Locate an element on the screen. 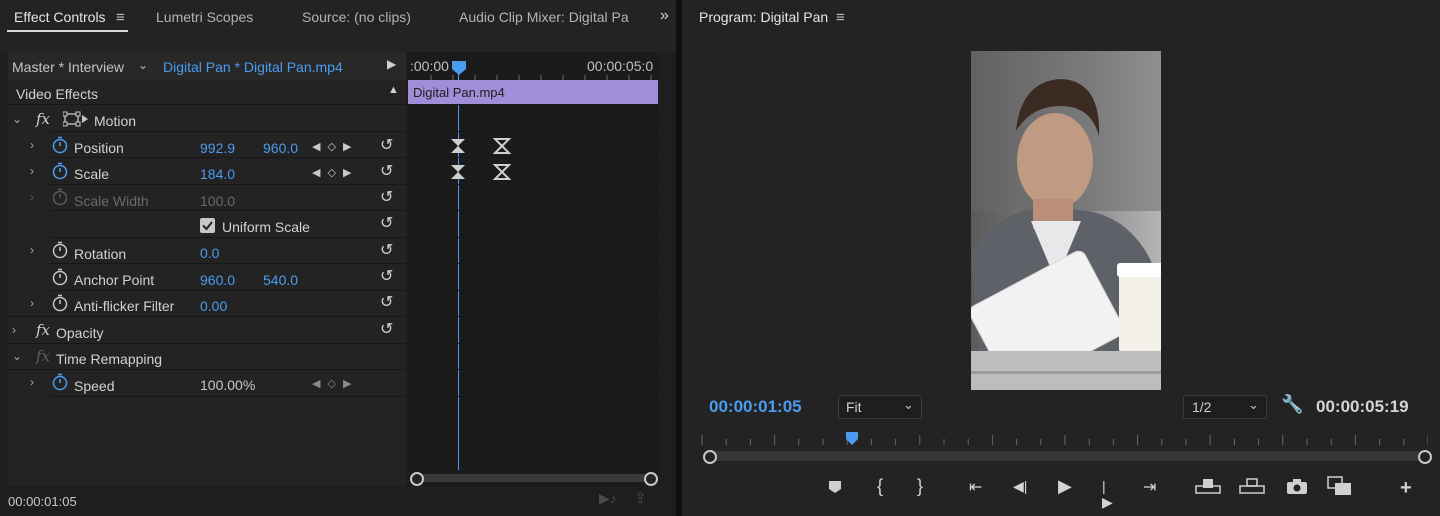 This screenshot has height=516, width=1440. motion-label: Motion is located at coordinates (115, 121).